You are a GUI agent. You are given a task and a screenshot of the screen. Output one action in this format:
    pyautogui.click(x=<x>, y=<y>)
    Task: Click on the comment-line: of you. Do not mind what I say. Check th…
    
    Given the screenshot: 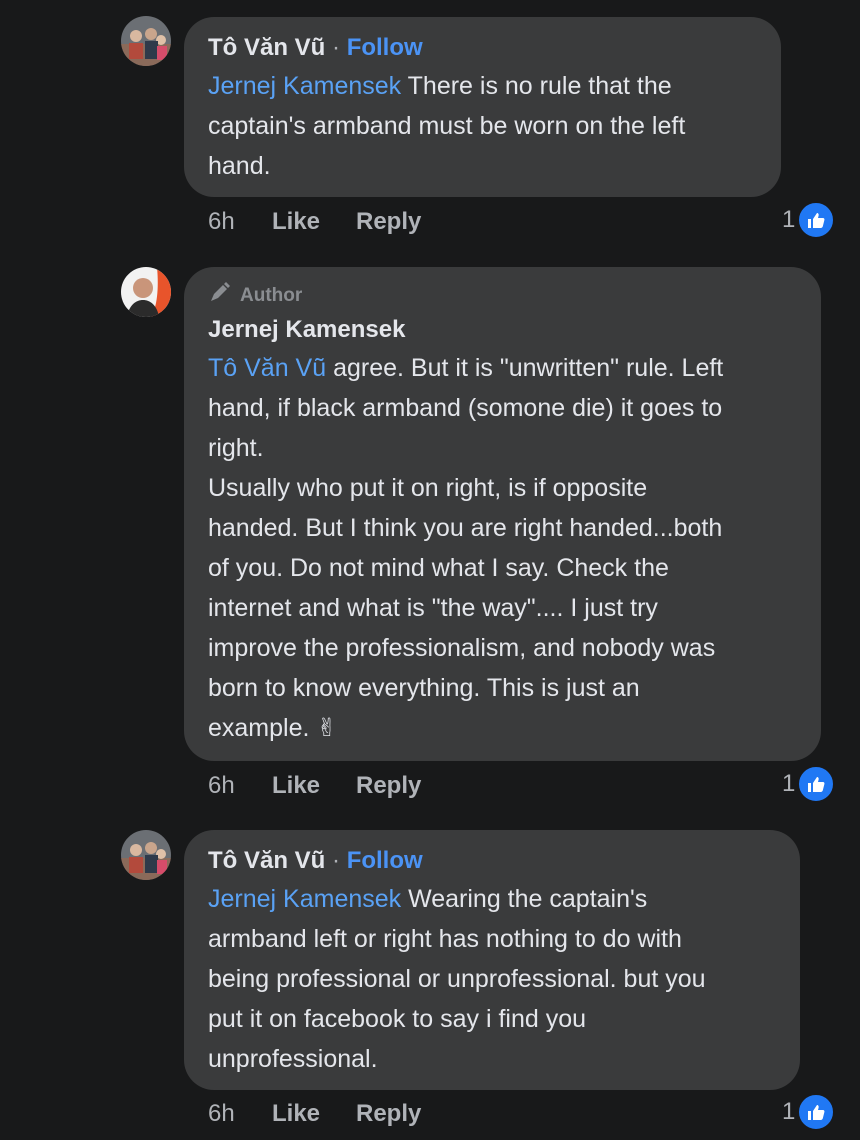 What is the action you would take?
    pyautogui.click(x=438, y=568)
    